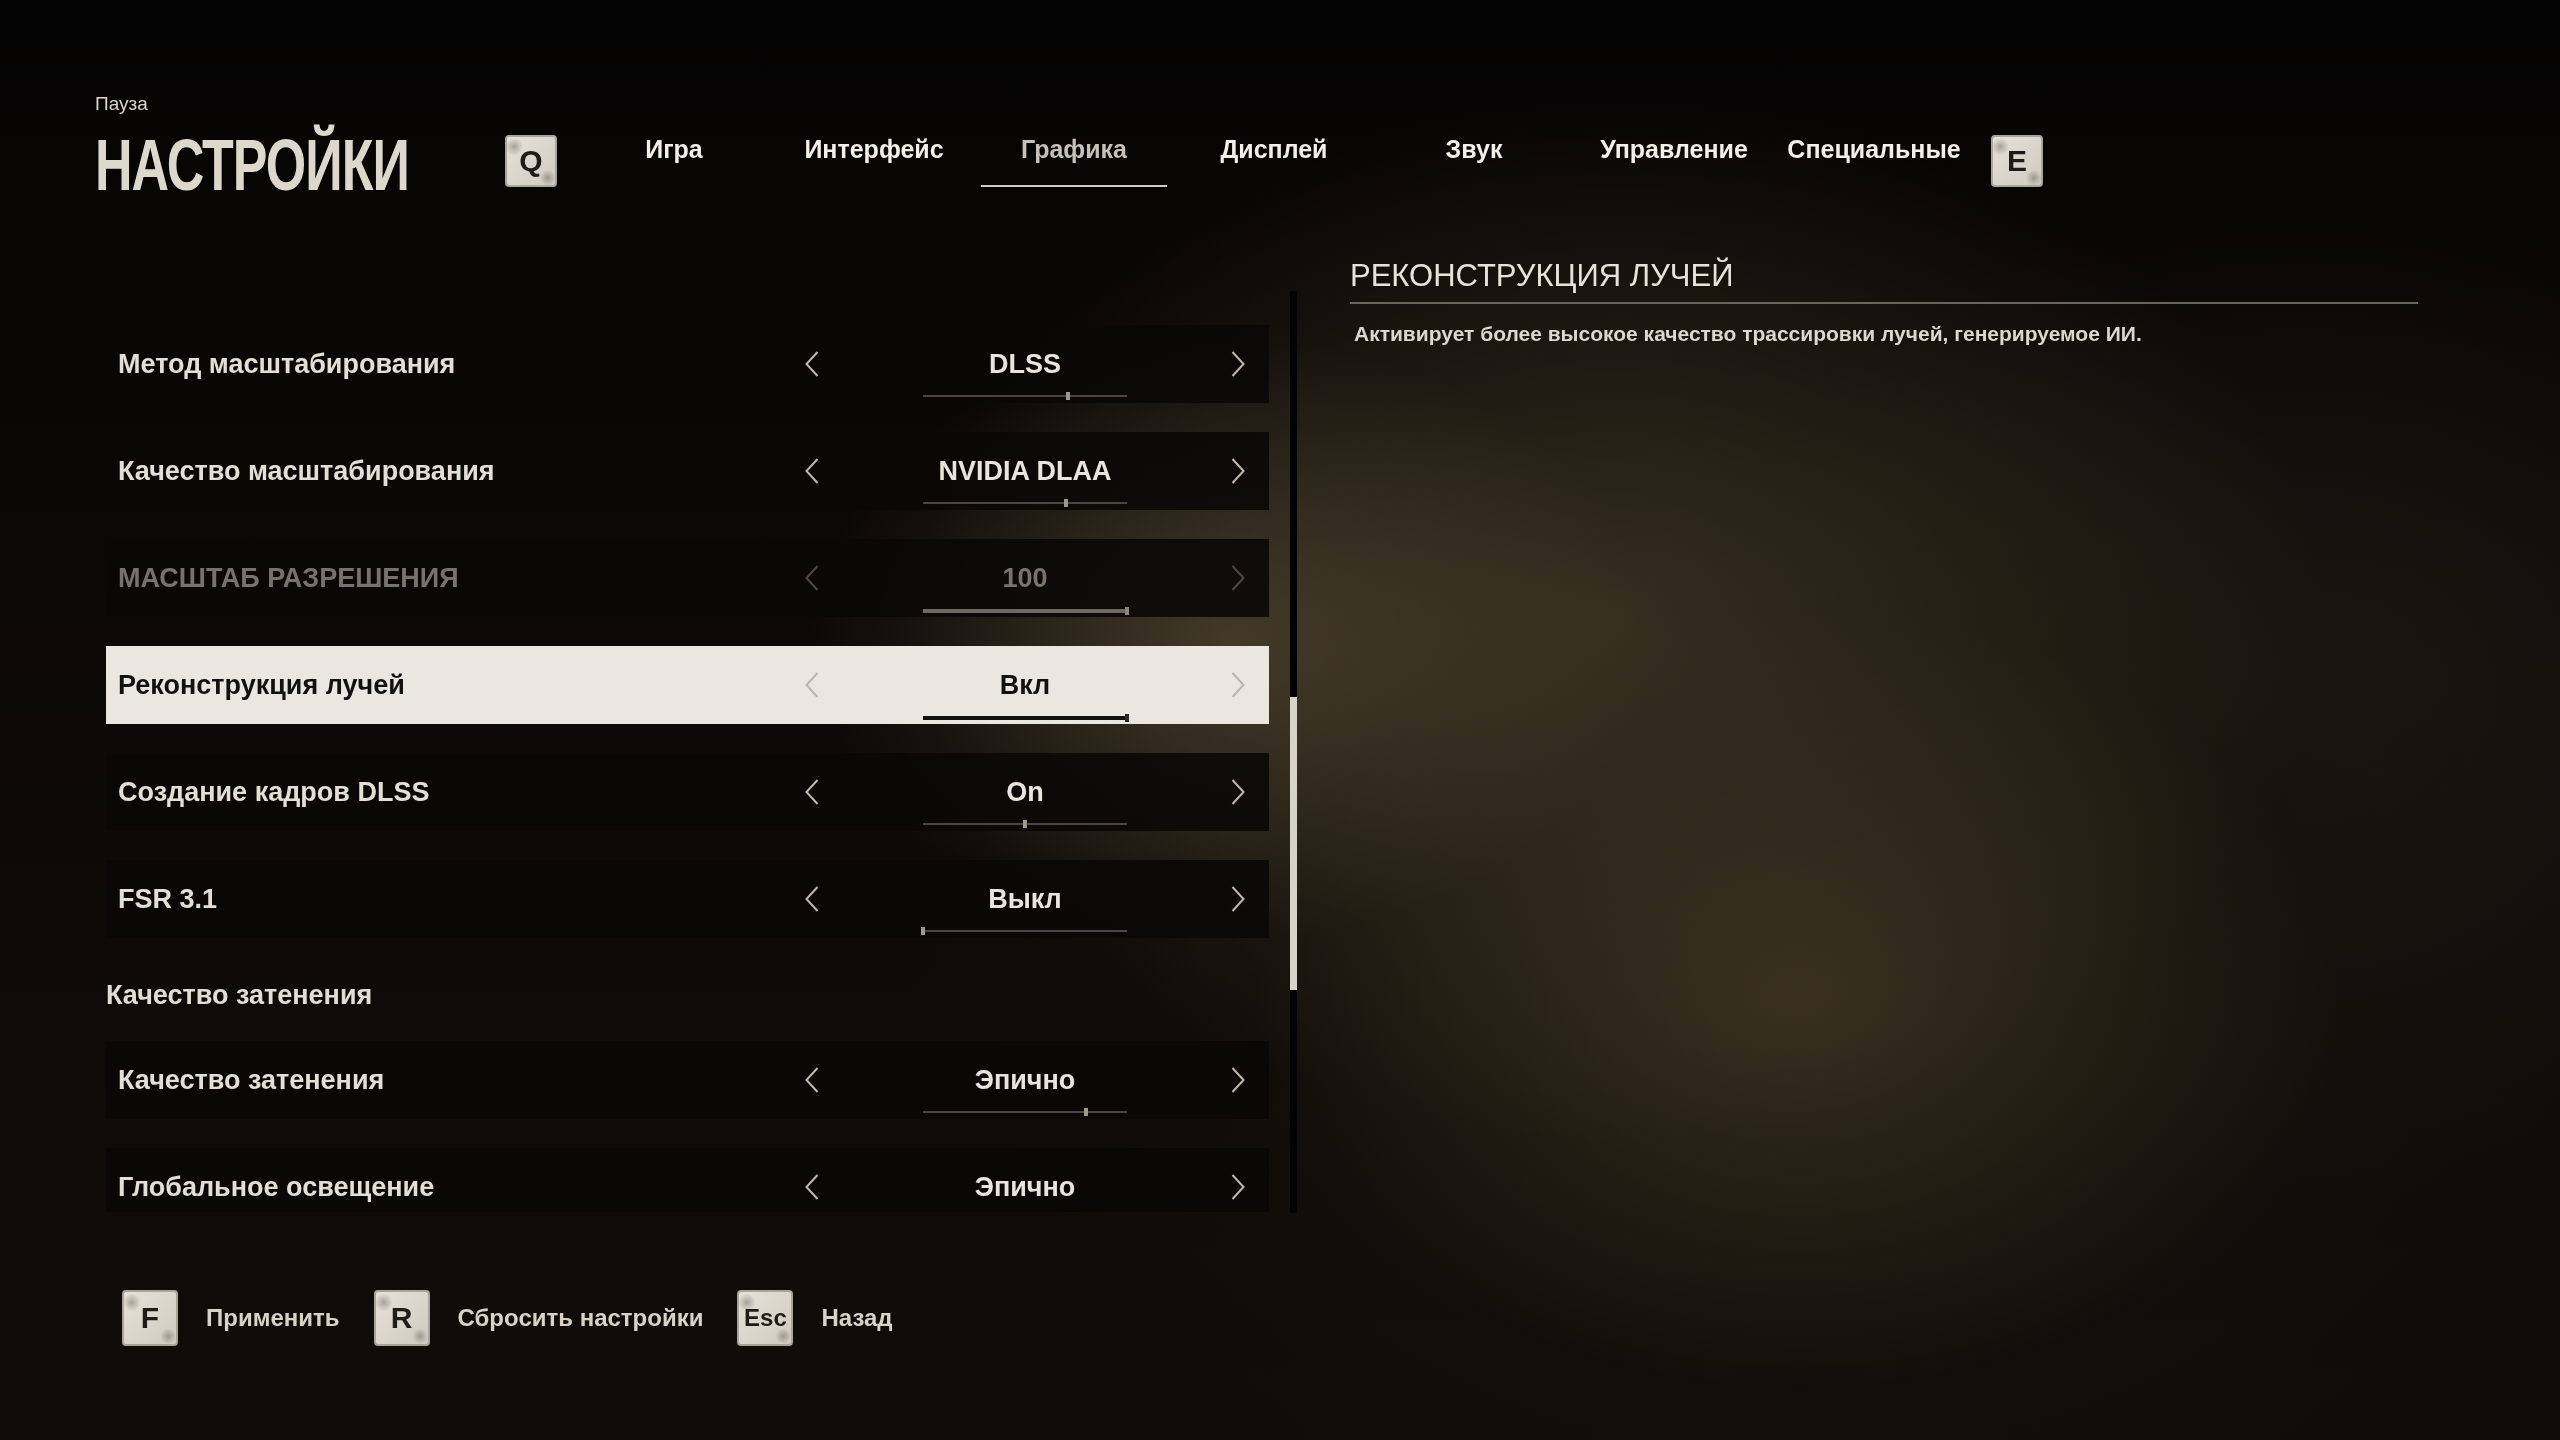 The width and height of the screenshot is (2560, 1440). I want to click on setting-row: Глобальное освещение Эпично, so click(687, 1180).